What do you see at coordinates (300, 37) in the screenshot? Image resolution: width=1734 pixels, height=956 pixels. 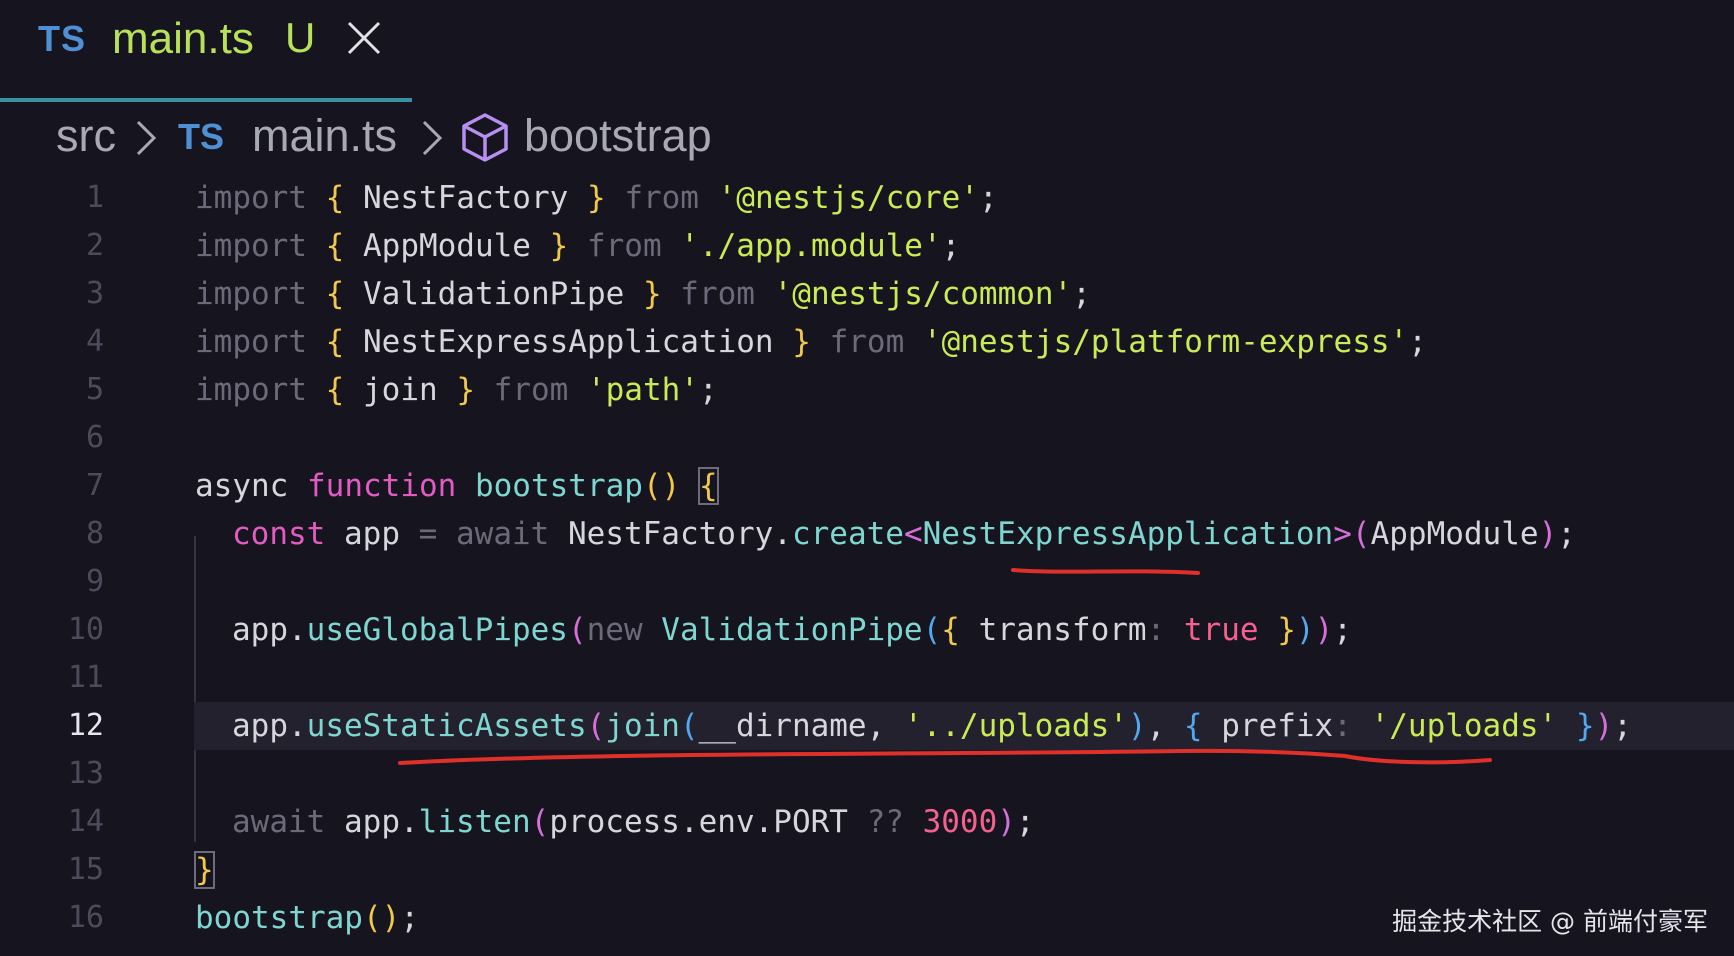 I see `tab-untracked-badge: U` at bounding box center [300, 37].